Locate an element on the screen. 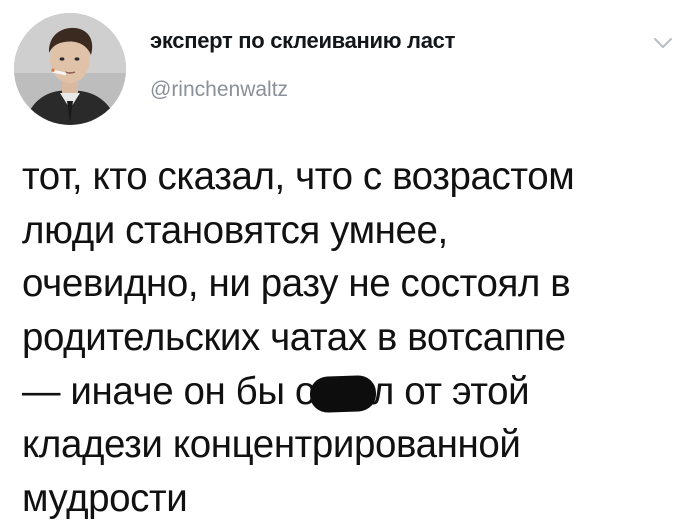  display-name: эксперт по склеиванию ласт is located at coordinates (302, 41).